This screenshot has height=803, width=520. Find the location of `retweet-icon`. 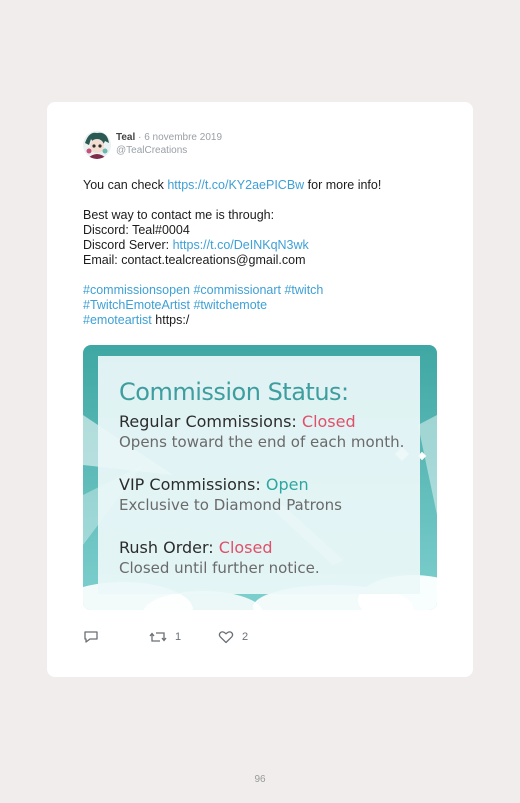

retweet-icon is located at coordinates (158, 637).